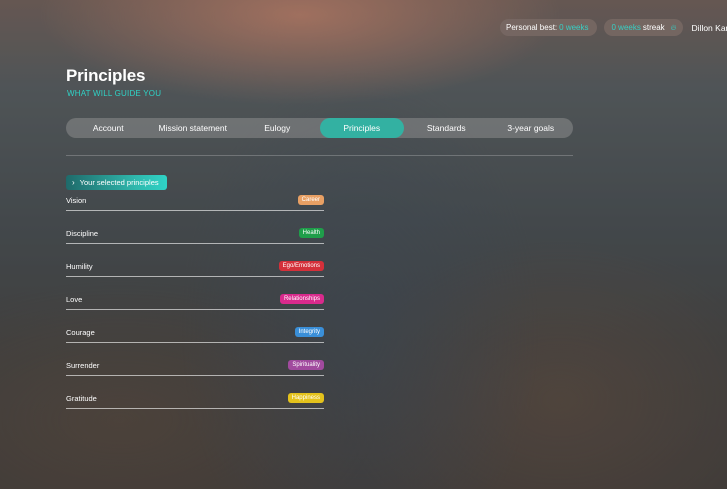  I want to click on streak-badge: 0 weeks streak 🔥︎, so click(643, 27).